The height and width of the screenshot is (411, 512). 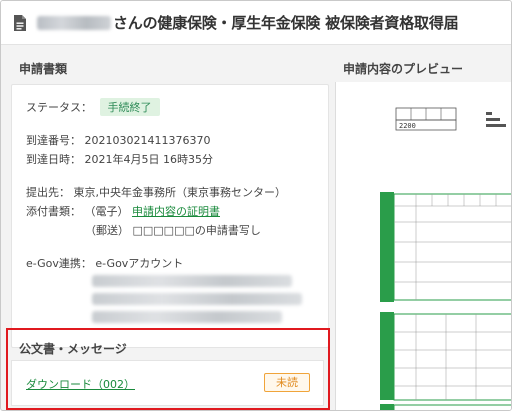 I want to click on preview-section-title: 申請内容のプレビュー, so click(x=403, y=69).